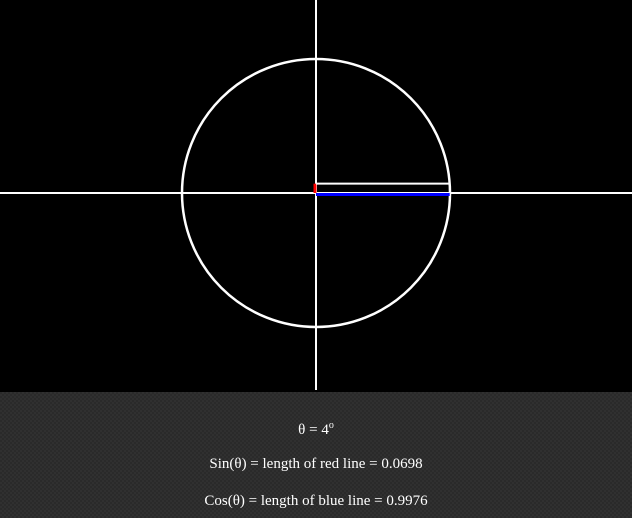 This screenshot has height=518, width=632. I want to click on theta-prefix: θ =, so click(310, 430).